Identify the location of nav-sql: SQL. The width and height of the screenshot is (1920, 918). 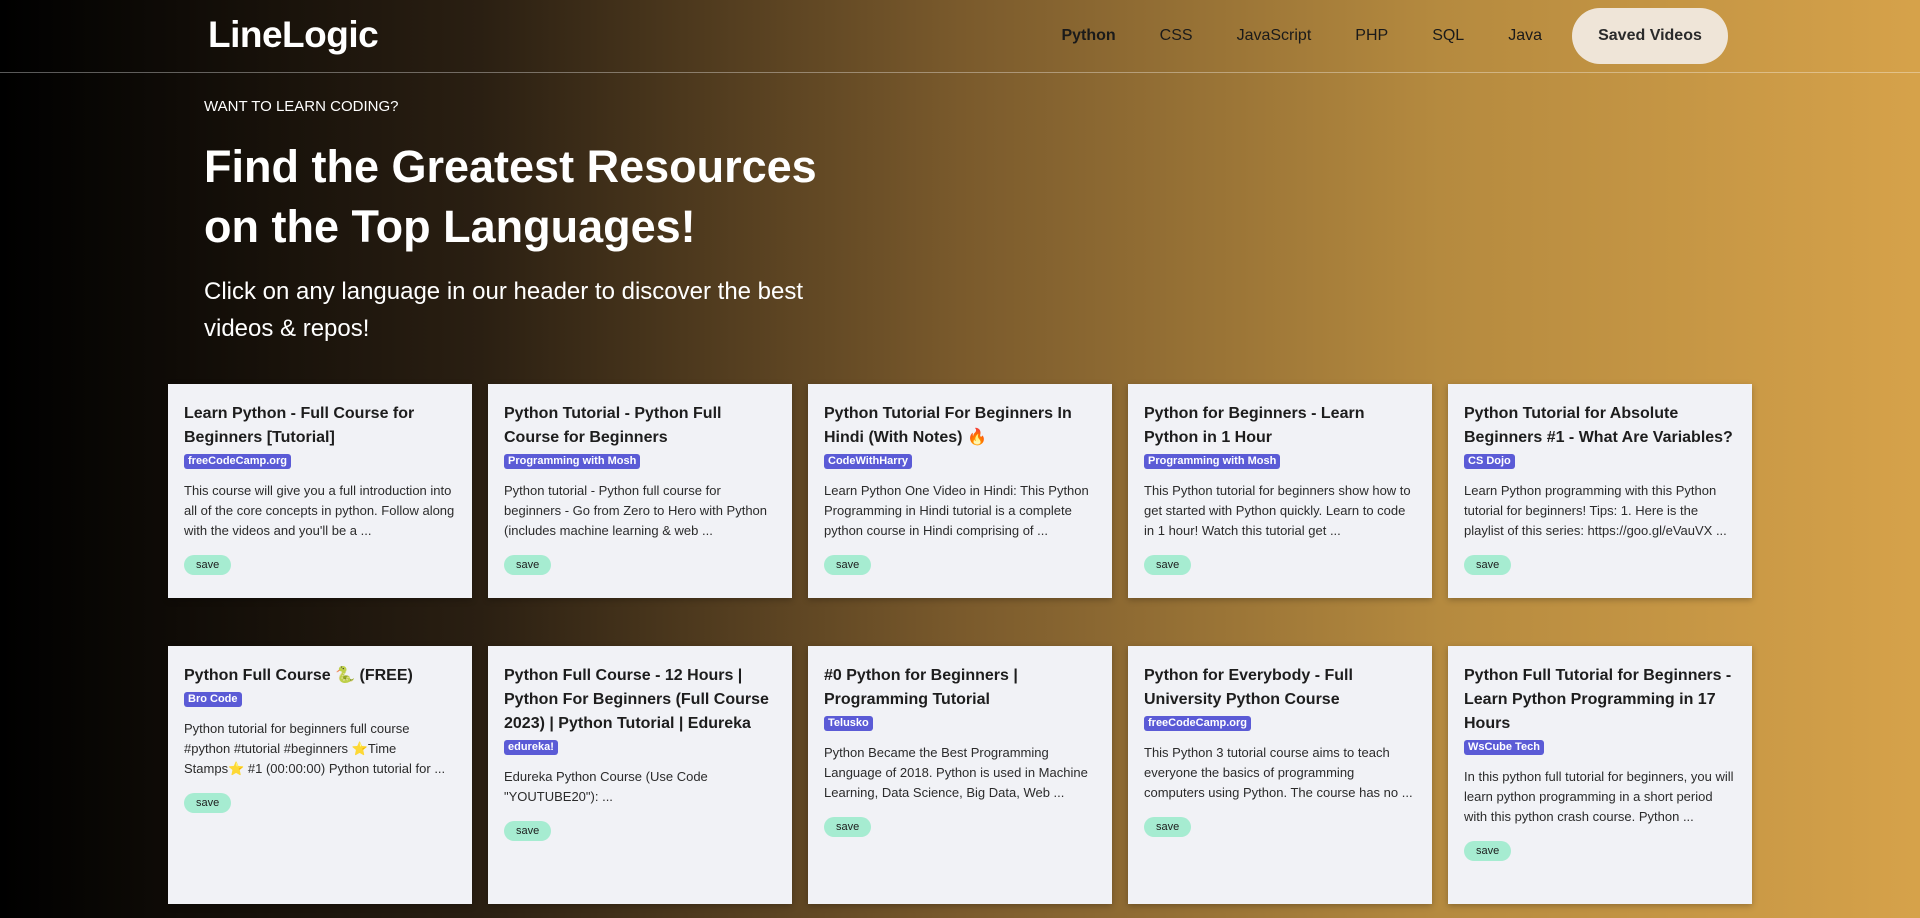
(1448, 36).